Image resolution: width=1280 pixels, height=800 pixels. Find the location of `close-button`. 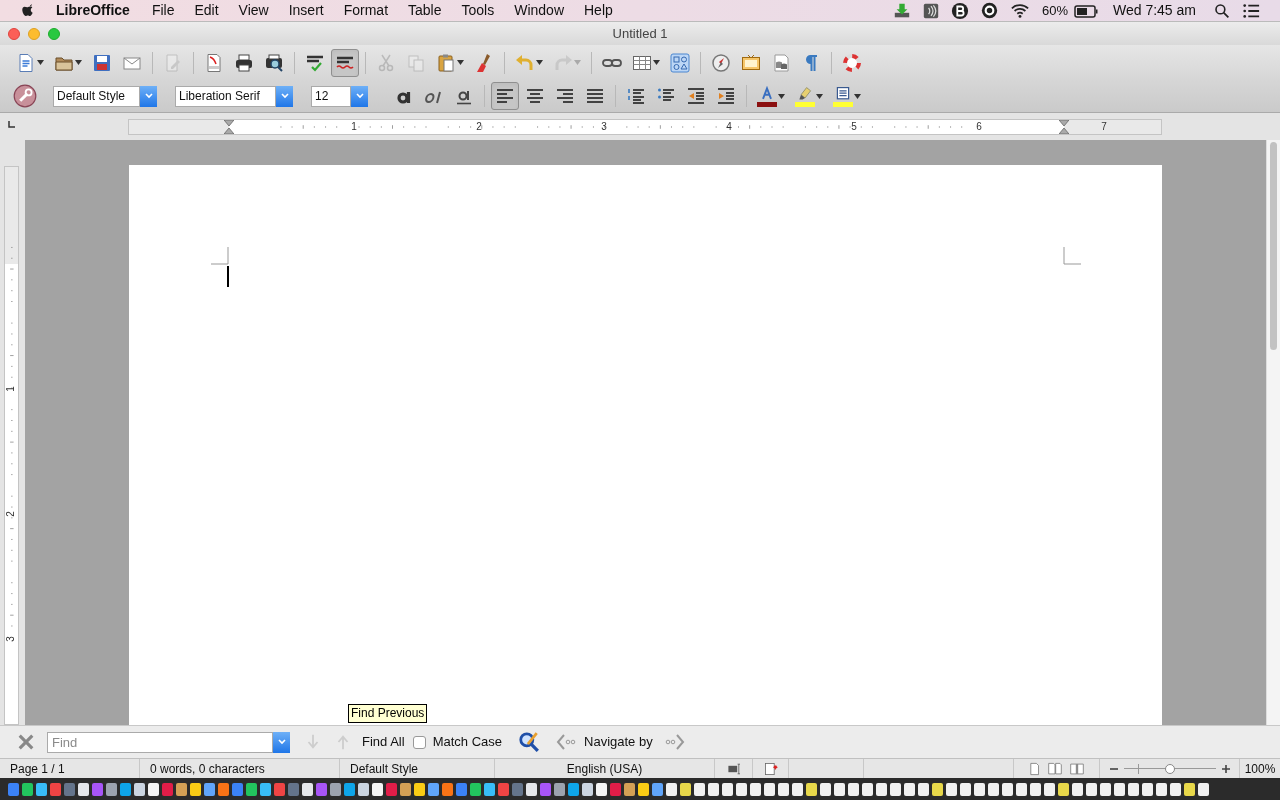

close-button is located at coordinates (14, 33).